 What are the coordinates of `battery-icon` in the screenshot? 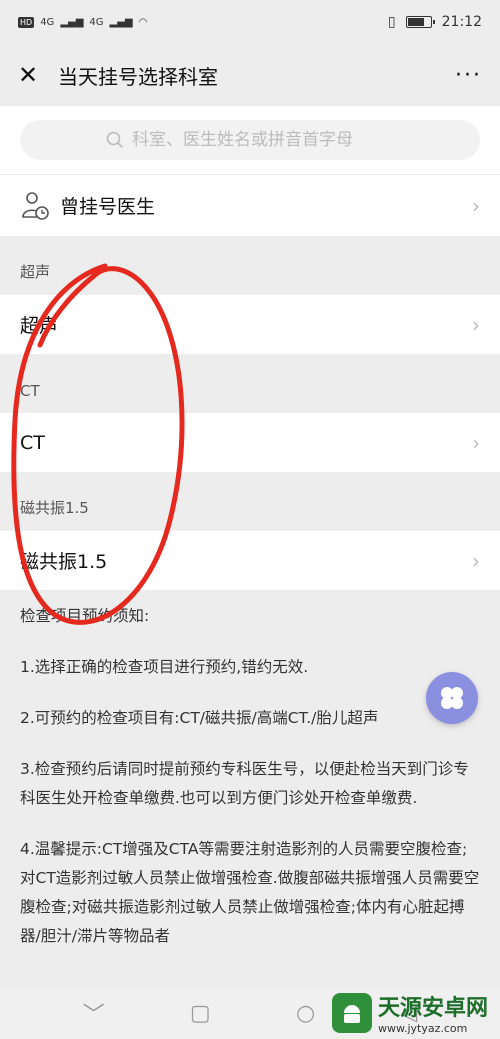 It's located at (420, 22).